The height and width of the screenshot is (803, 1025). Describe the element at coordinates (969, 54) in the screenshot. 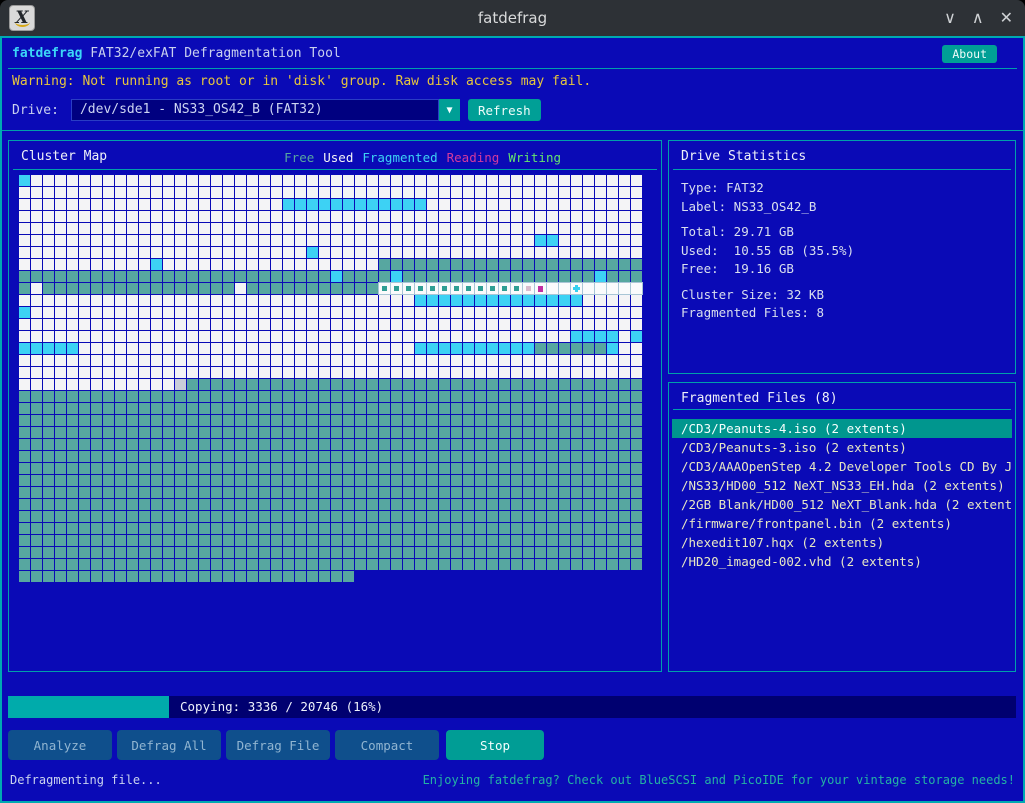

I see `about-button: About` at that location.